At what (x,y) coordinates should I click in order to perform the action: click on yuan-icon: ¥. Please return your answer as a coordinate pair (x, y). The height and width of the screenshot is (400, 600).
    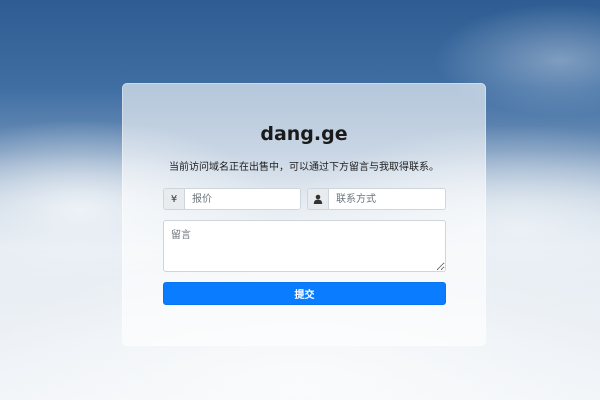
    Looking at the image, I should click on (174, 199).